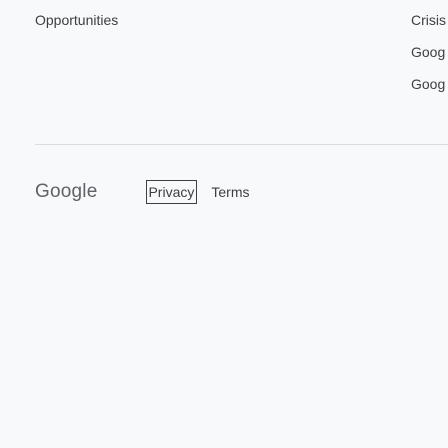  Describe the element at coordinates (76, 20) in the screenshot. I see `opportunities-link: Opportunities` at that location.